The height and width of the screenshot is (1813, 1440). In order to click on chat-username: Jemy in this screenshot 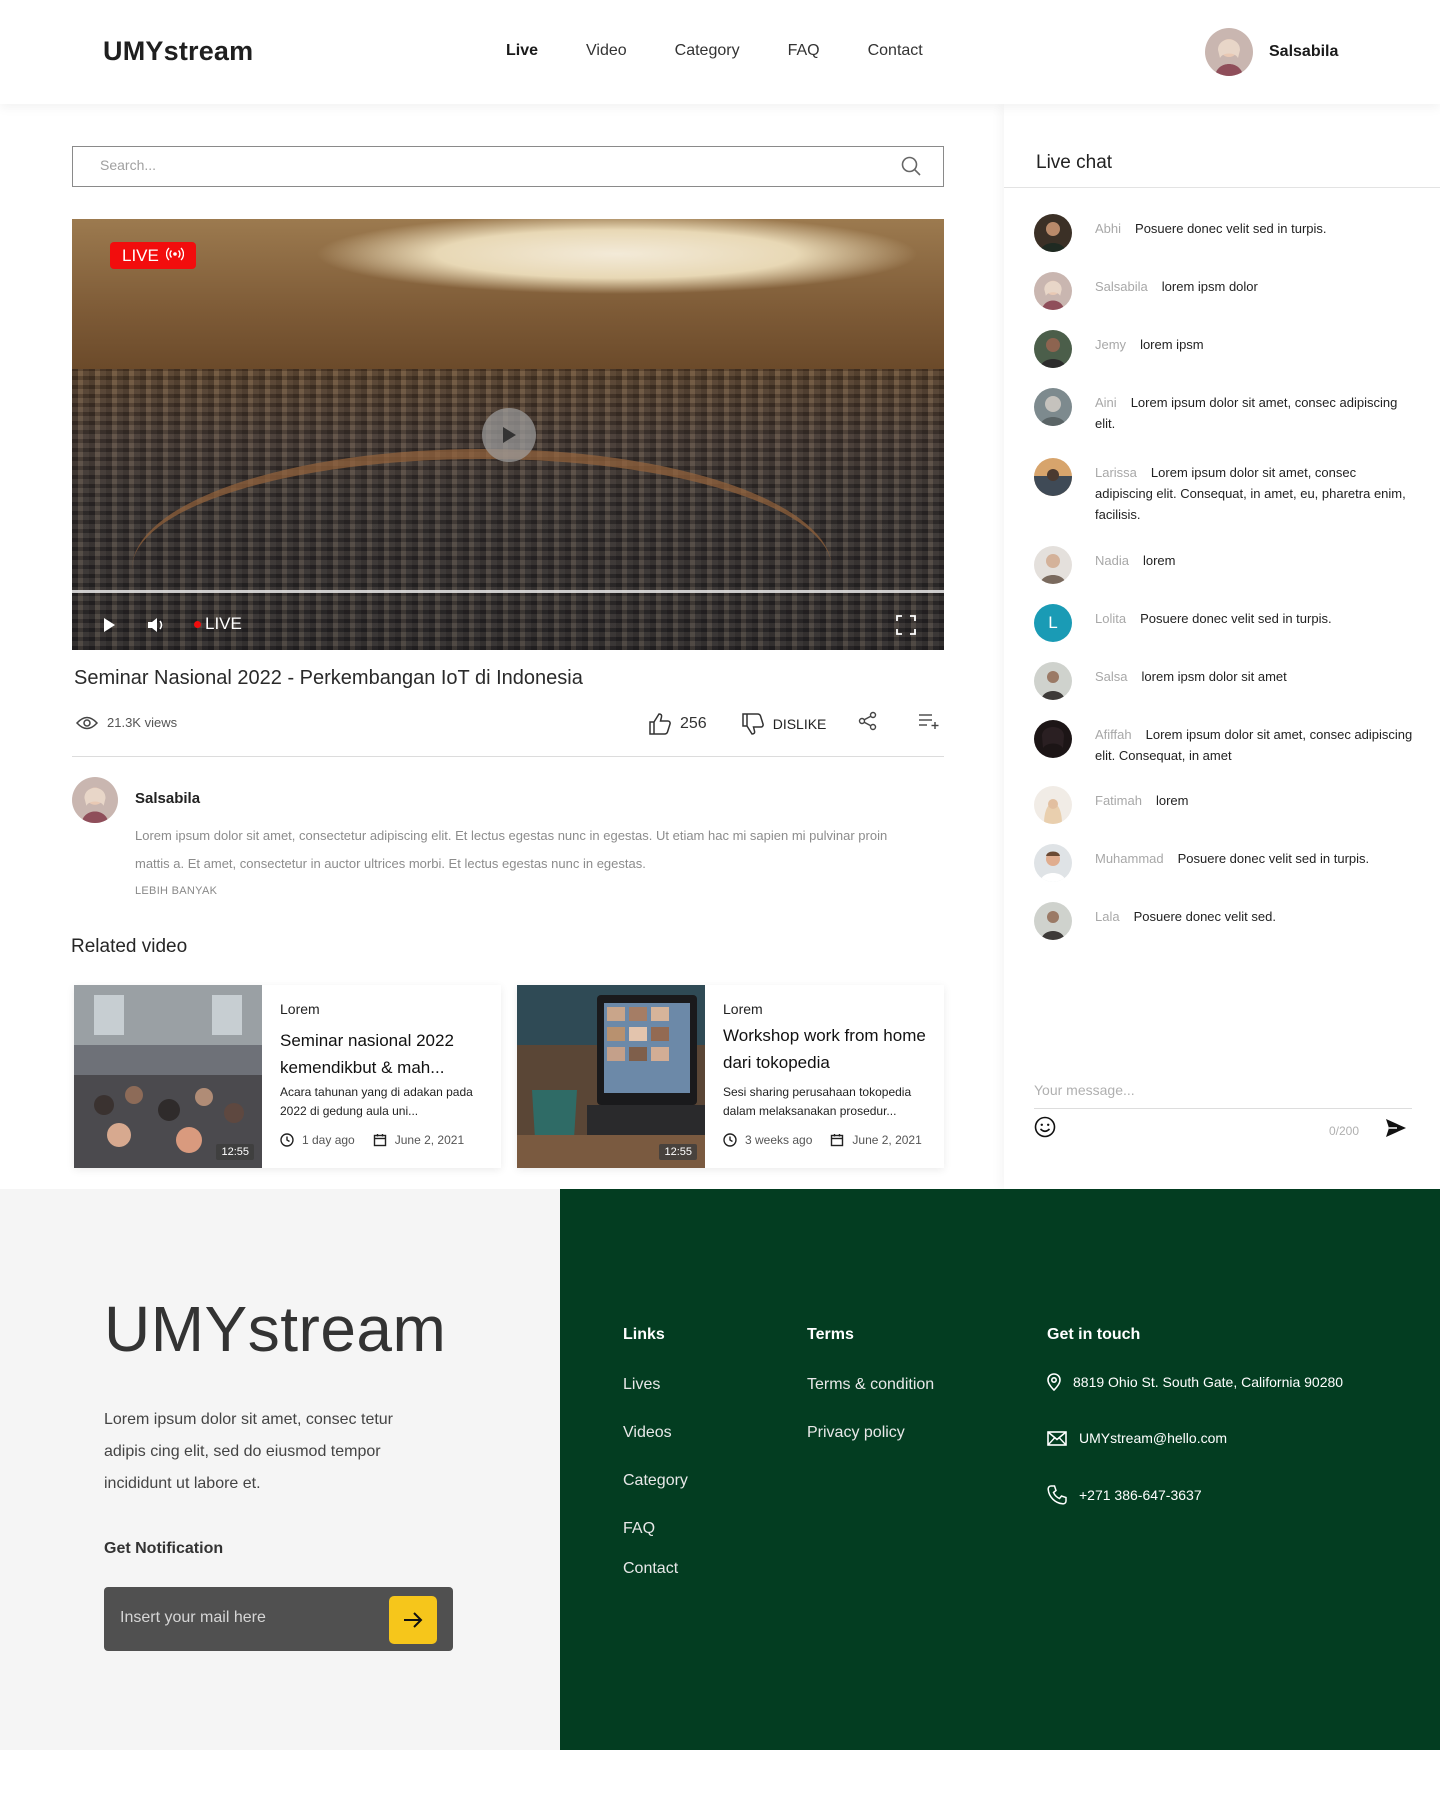, I will do `click(1110, 344)`.